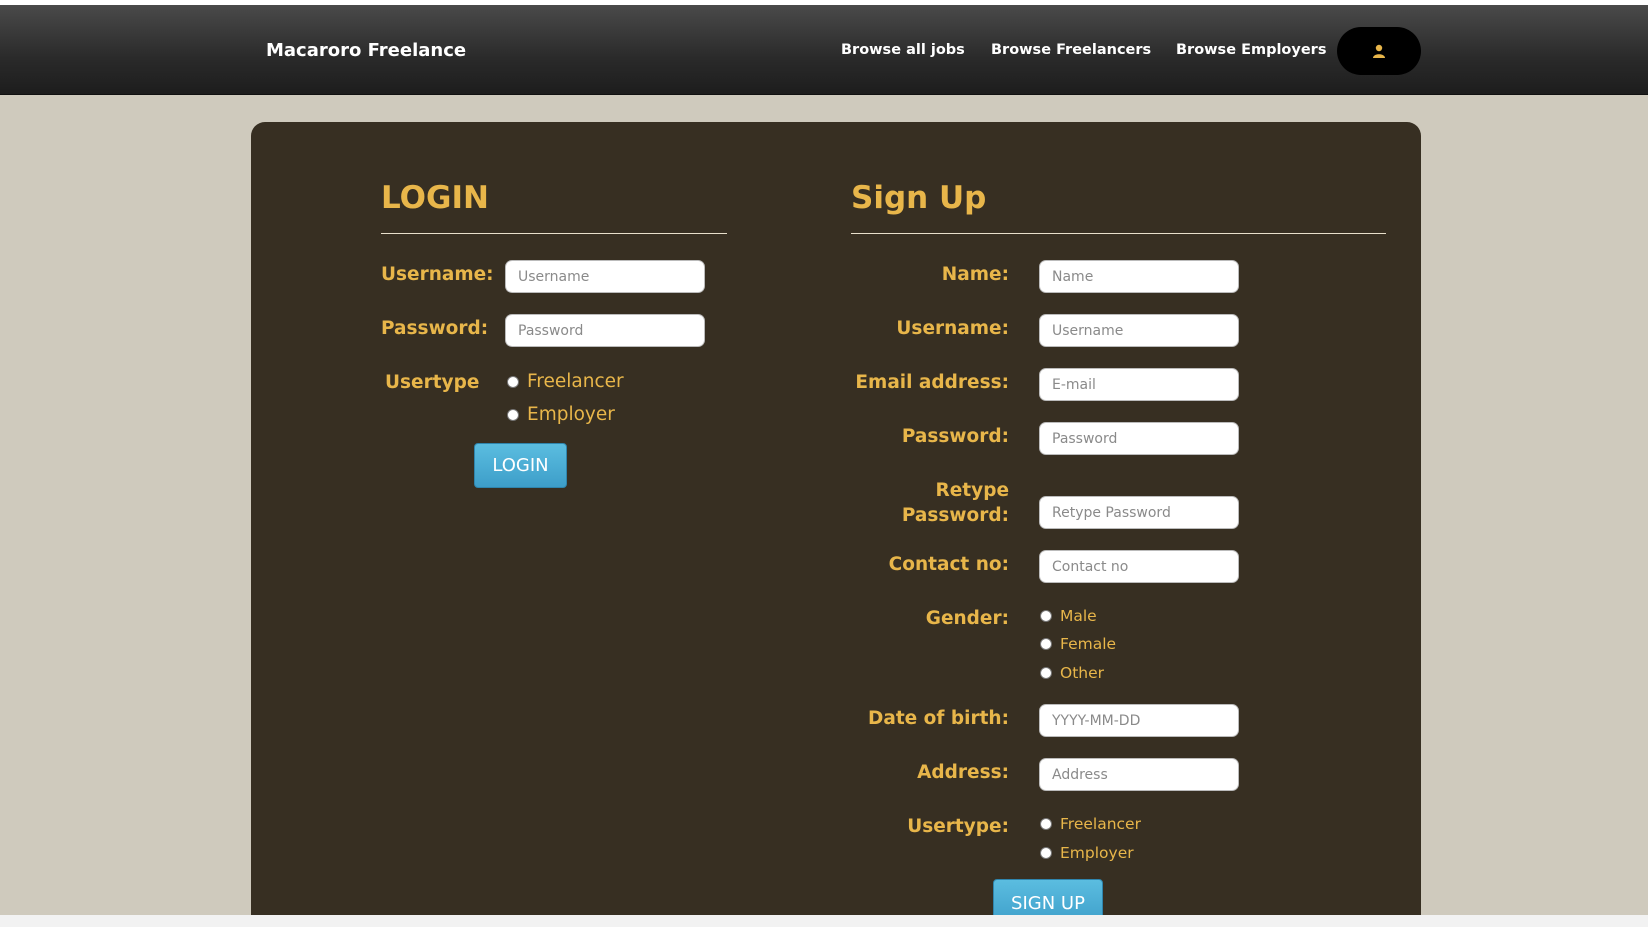 Image resolution: width=1648 pixels, height=927 pixels. Describe the element at coordinates (1071, 50) in the screenshot. I see `nav-browse-freelancers: Browse Freelancers` at that location.